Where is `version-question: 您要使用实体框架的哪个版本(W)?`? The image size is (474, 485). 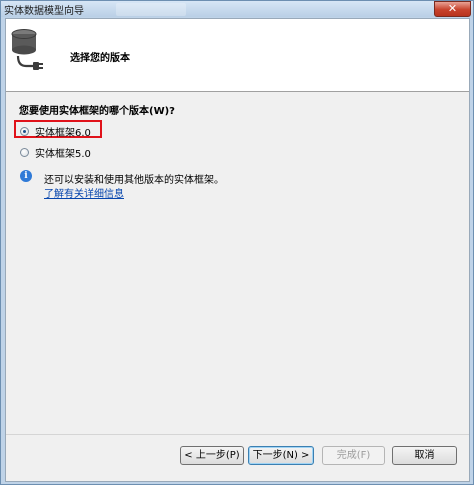
version-question: 您要使用实体框架的哪个版本(W)? is located at coordinates (97, 111).